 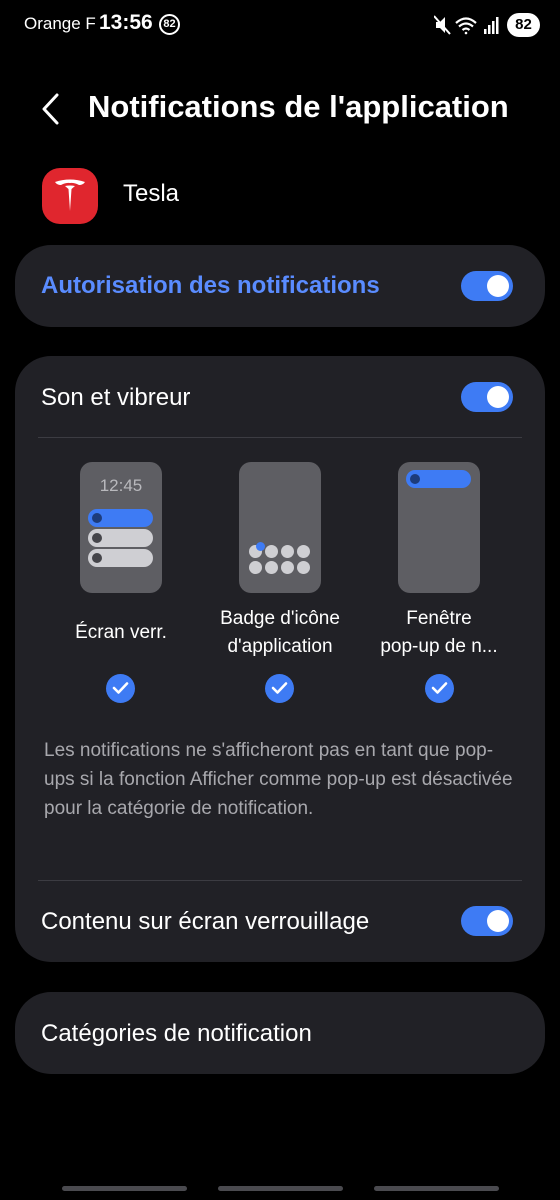 I want to click on status-icons, so click(x=466, y=25).